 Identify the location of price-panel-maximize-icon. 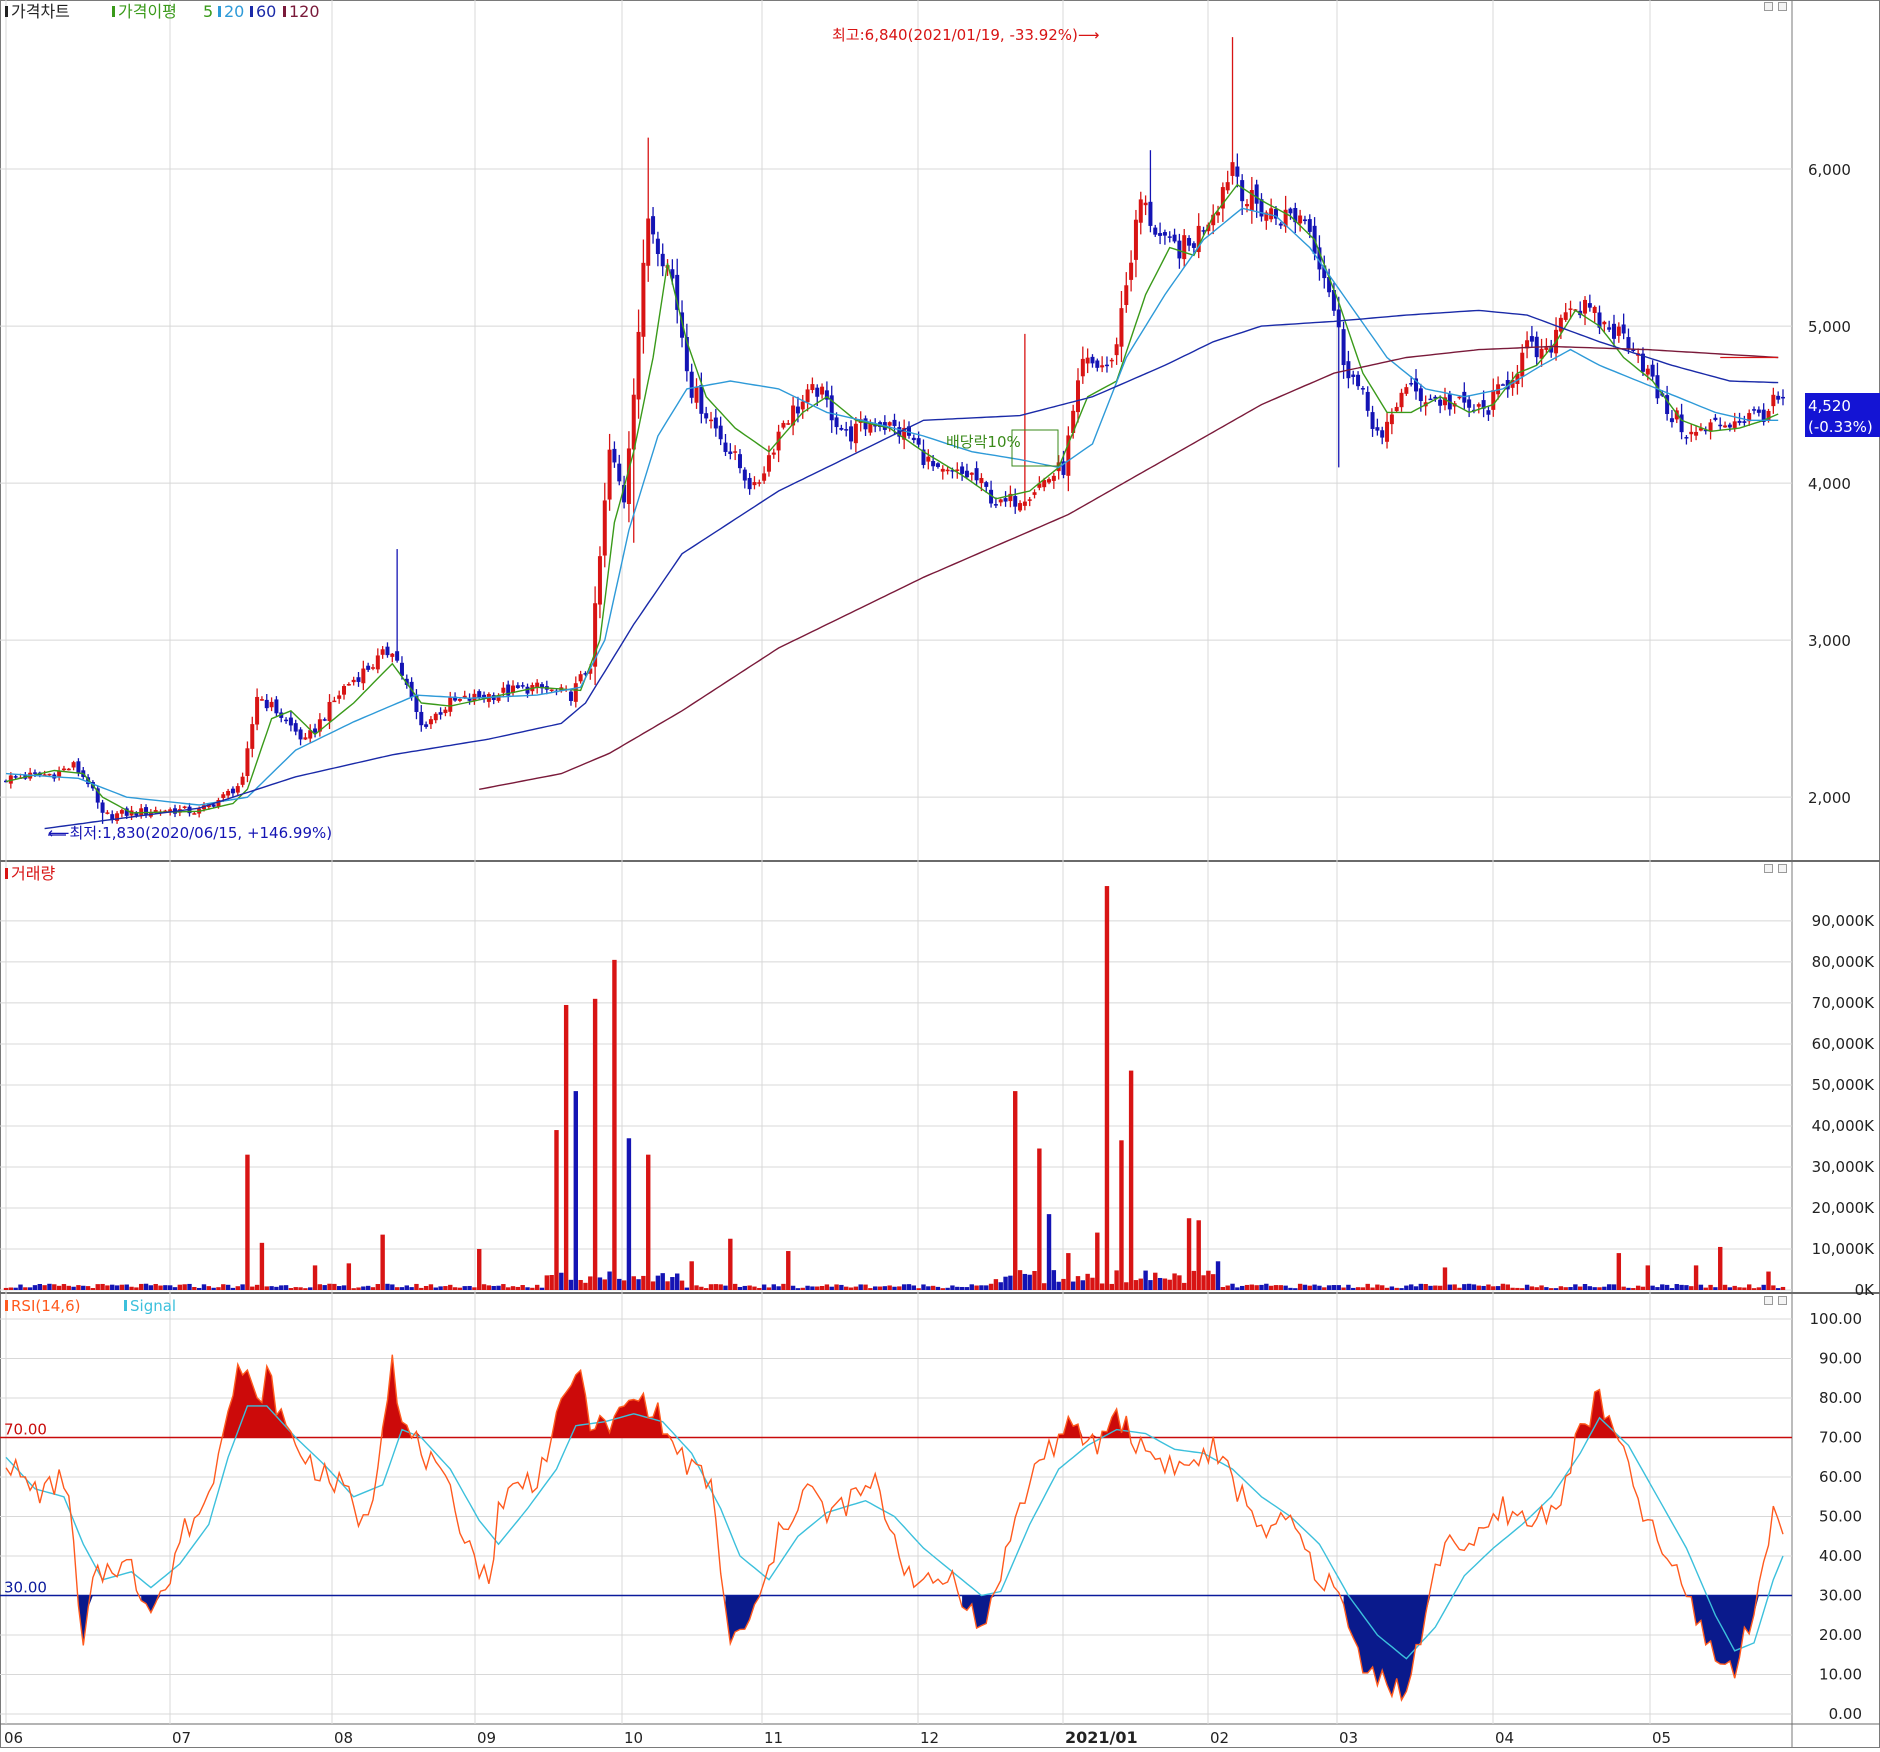
(1768, 6).